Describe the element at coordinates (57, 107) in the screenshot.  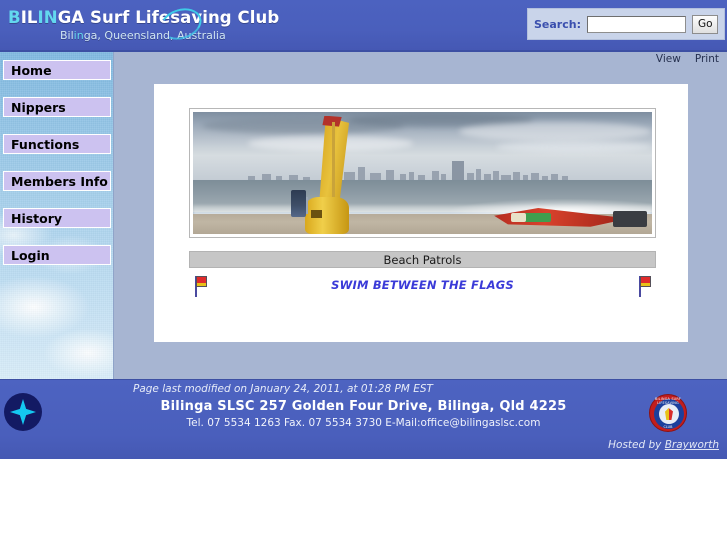
I see `sidebar-item-nippers: Nippers` at that location.